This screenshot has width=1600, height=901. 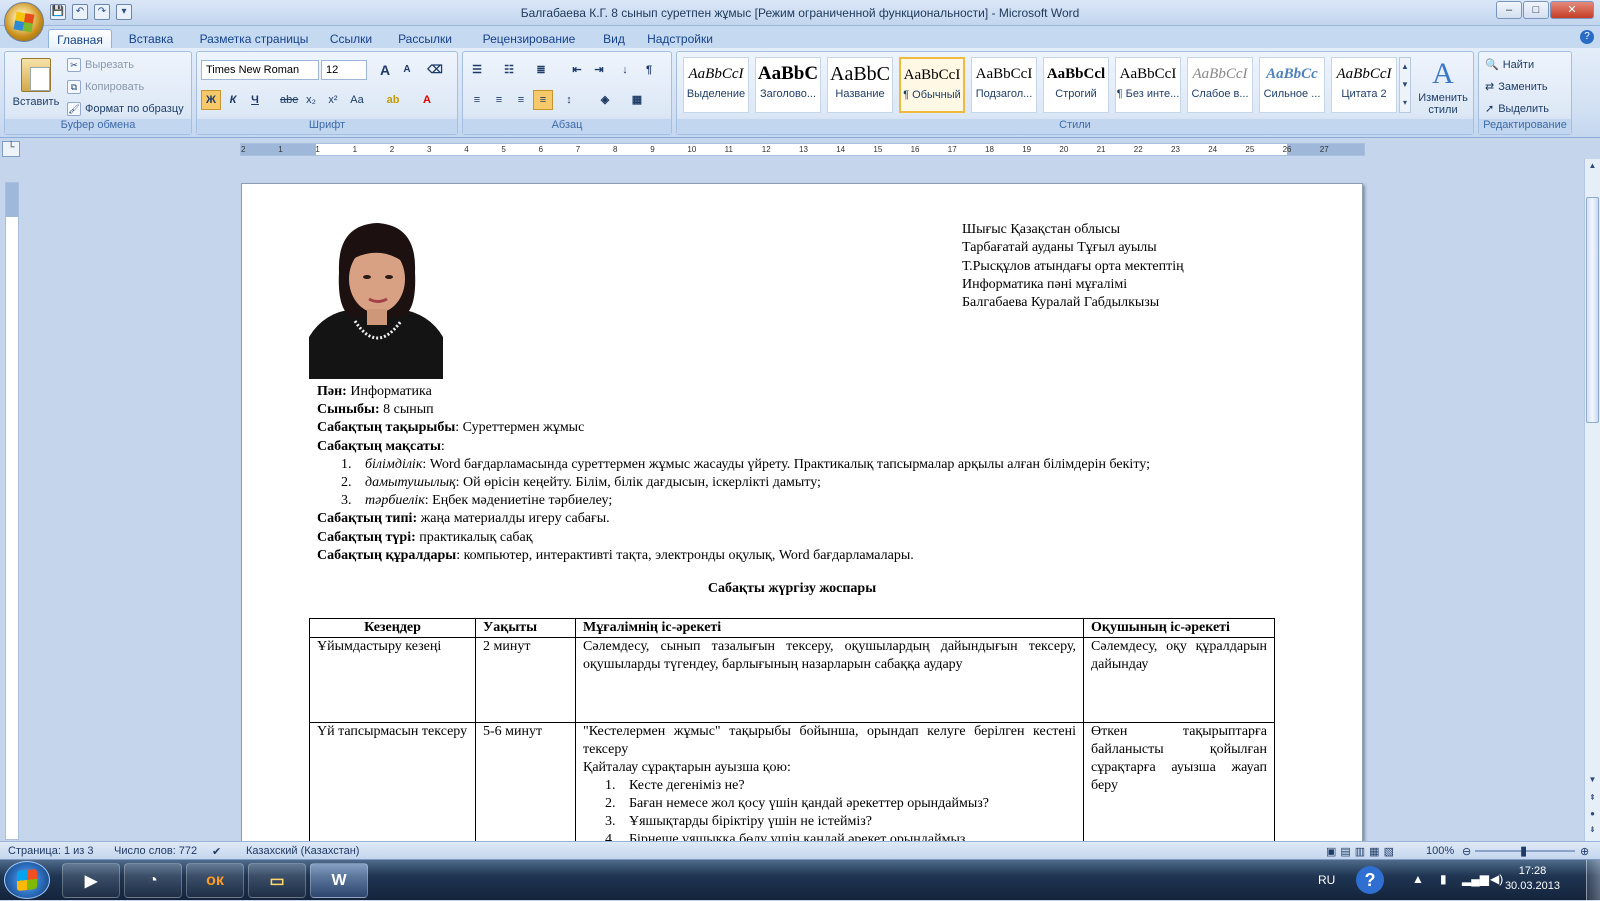 What do you see at coordinates (385, 70) in the screenshot?
I see `grow-font-button: A` at bounding box center [385, 70].